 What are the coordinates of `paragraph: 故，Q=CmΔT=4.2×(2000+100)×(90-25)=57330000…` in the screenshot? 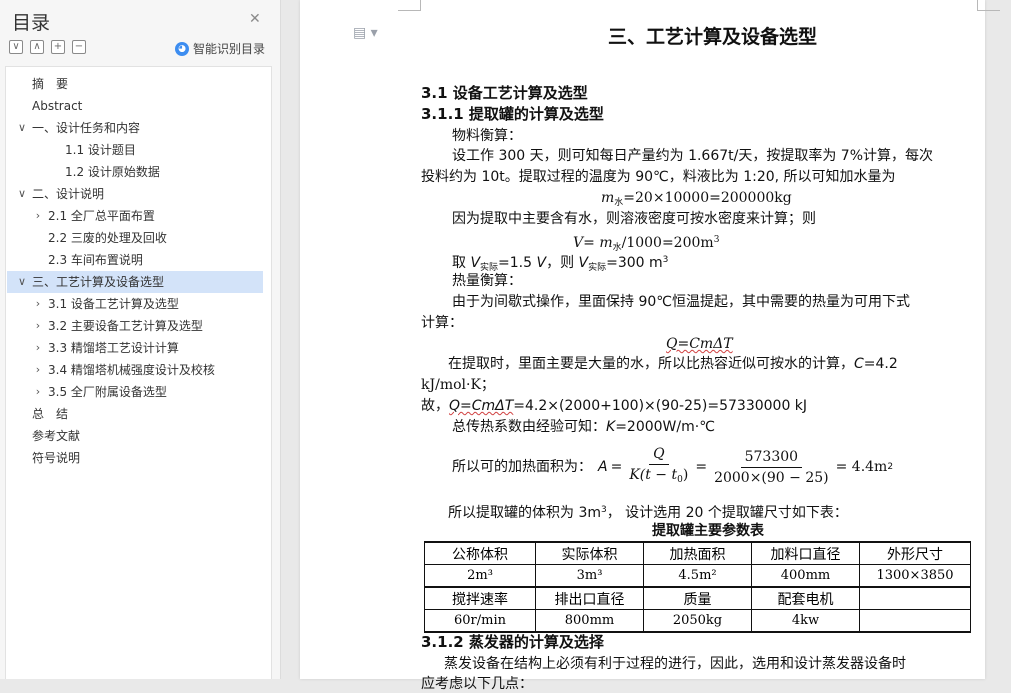 It's located at (614, 406).